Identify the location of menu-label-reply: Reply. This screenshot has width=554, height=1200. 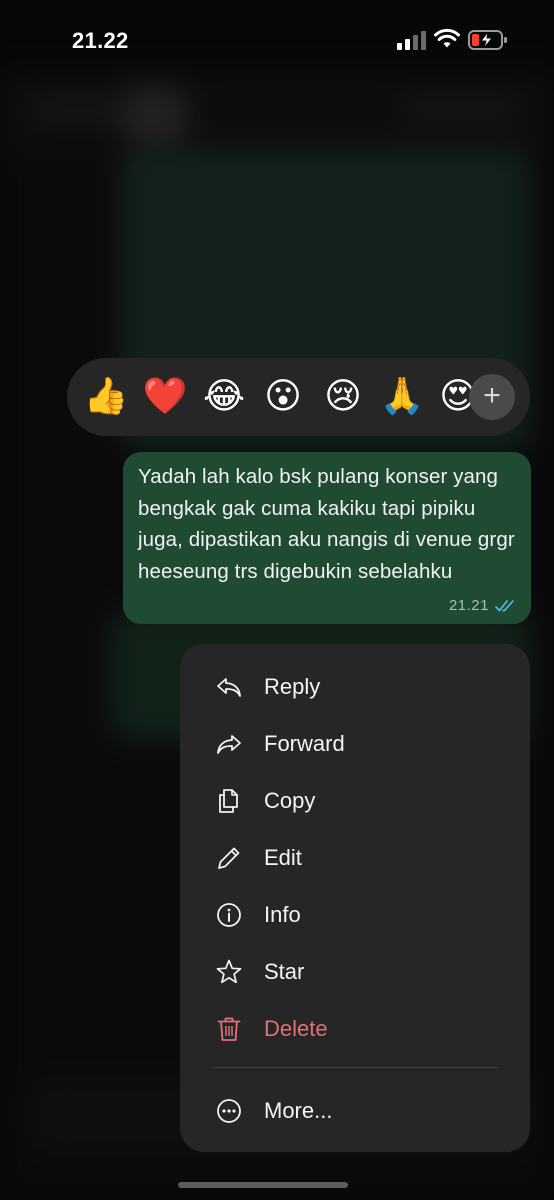
(292, 686).